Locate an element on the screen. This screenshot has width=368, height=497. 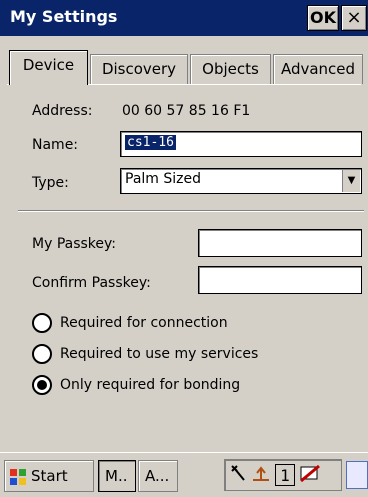
windows-logo-icon is located at coordinates (18, 475).